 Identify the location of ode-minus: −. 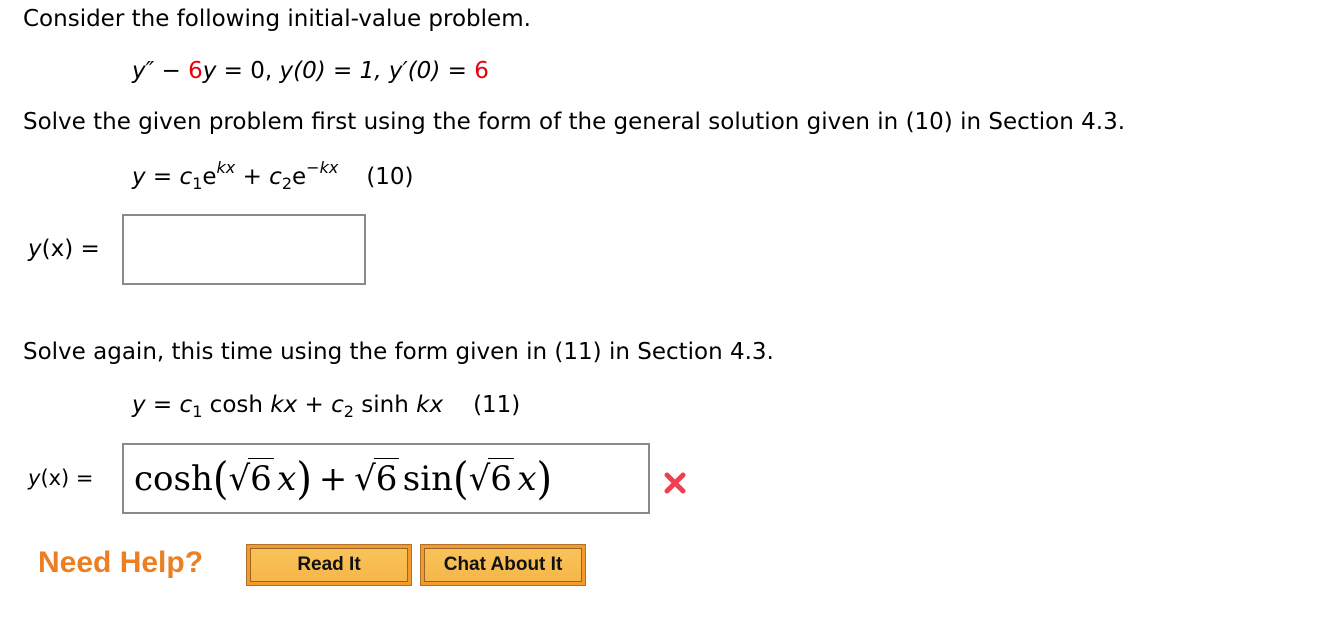
(171, 71).